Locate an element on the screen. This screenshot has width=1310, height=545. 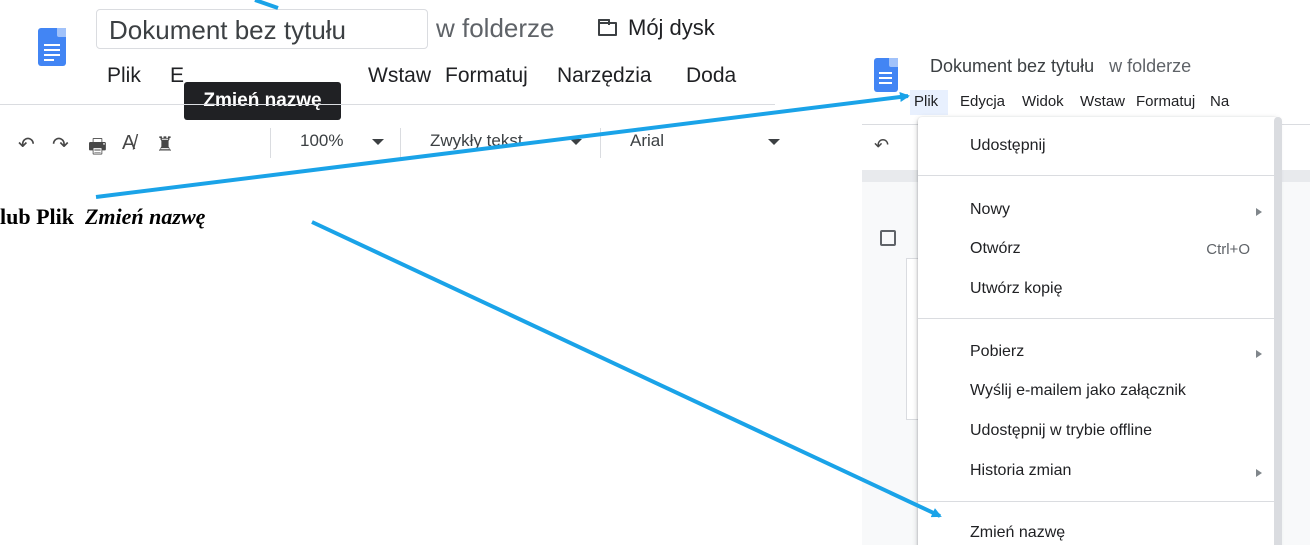
menu-edit: E is located at coordinates (177, 76).